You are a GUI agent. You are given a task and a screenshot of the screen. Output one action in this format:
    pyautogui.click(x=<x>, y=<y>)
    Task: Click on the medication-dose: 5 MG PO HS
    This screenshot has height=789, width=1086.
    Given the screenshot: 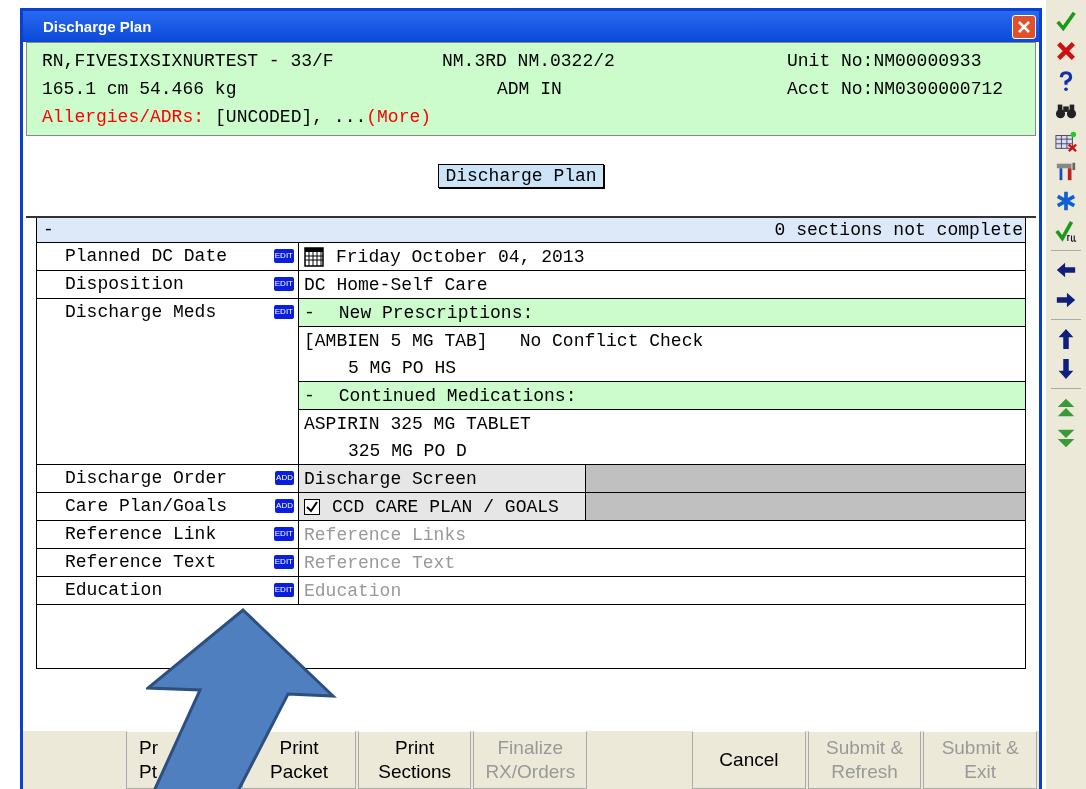 What is the action you would take?
    pyautogui.click(x=402, y=367)
    